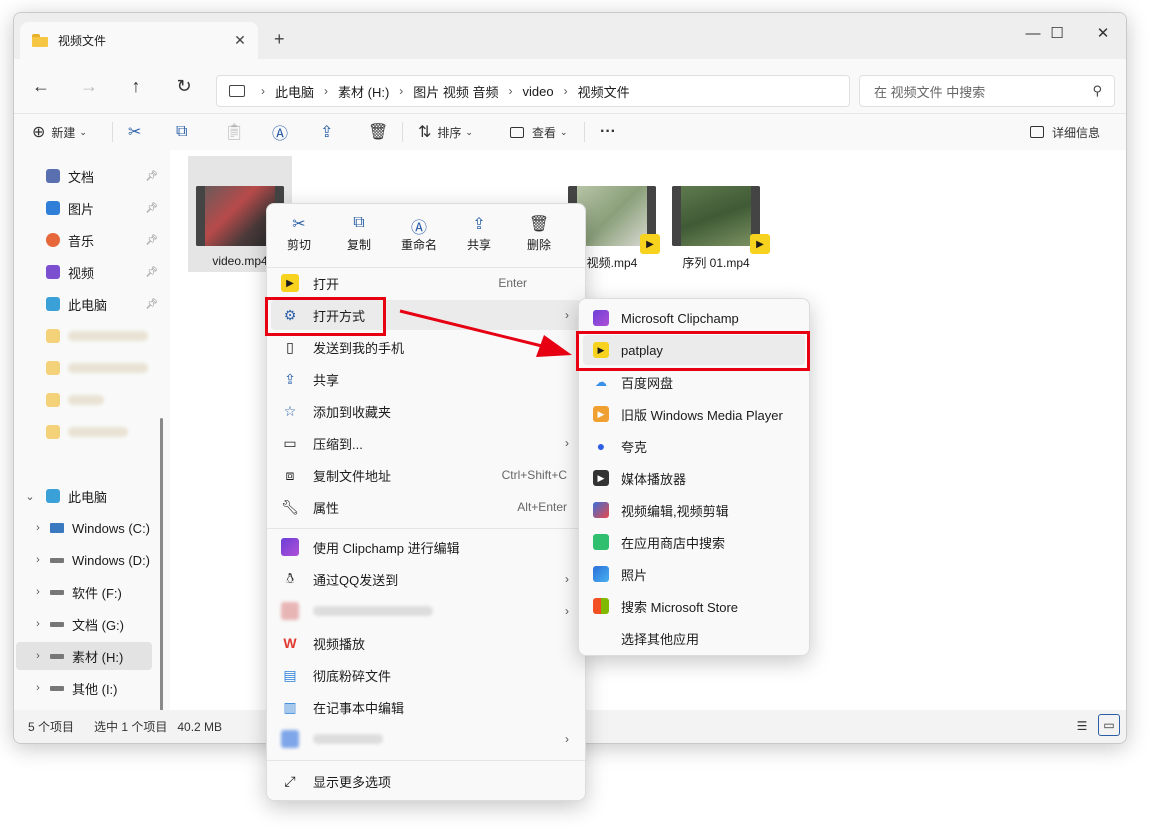 Image resolution: width=1162 pixels, height=835 pixels. I want to click on refresh-icon: ↻, so click(184, 86).